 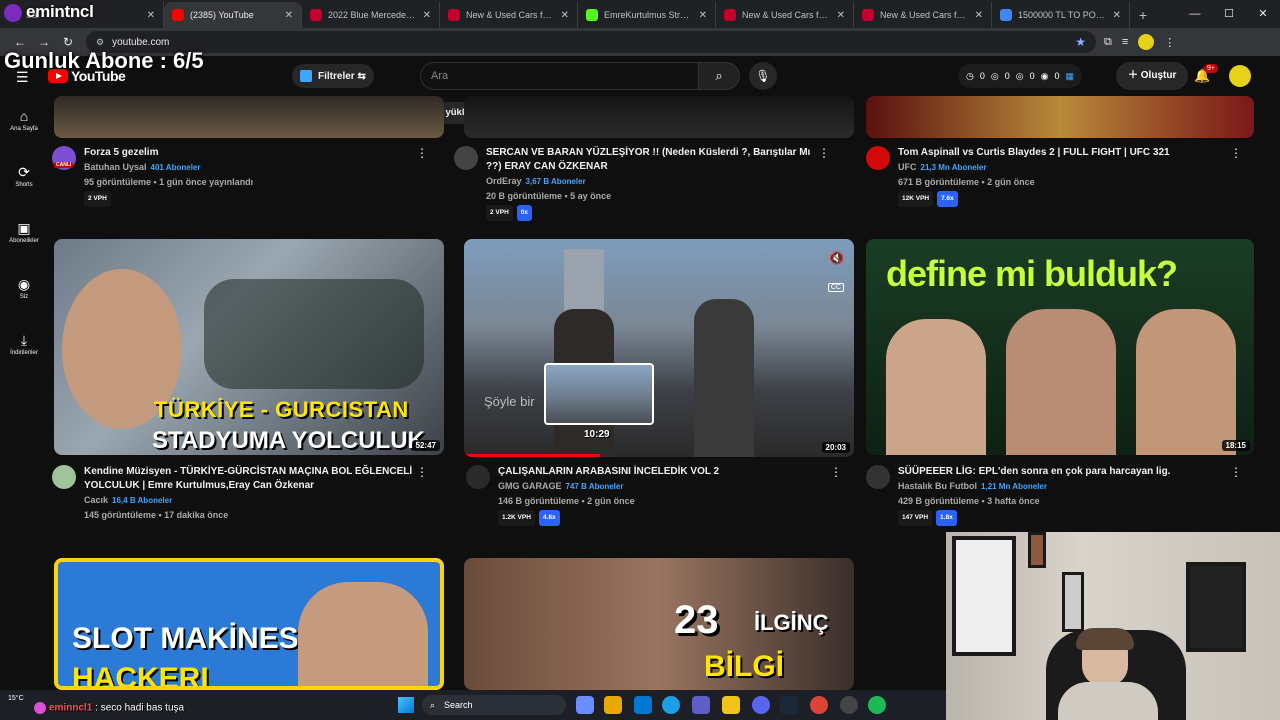 What do you see at coordinates (1060, 347) in the screenshot?
I see `video-thumbnail: define mi bulduk? 18:15` at bounding box center [1060, 347].